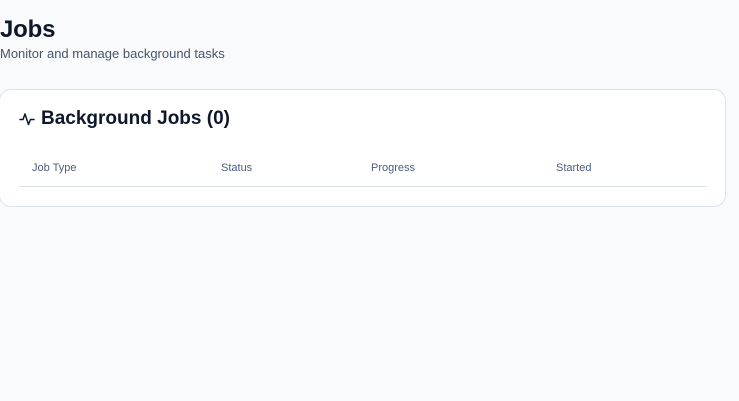 Image resolution: width=739 pixels, height=401 pixels. What do you see at coordinates (54, 168) in the screenshot?
I see `column-header-job-type: Job Type` at bounding box center [54, 168].